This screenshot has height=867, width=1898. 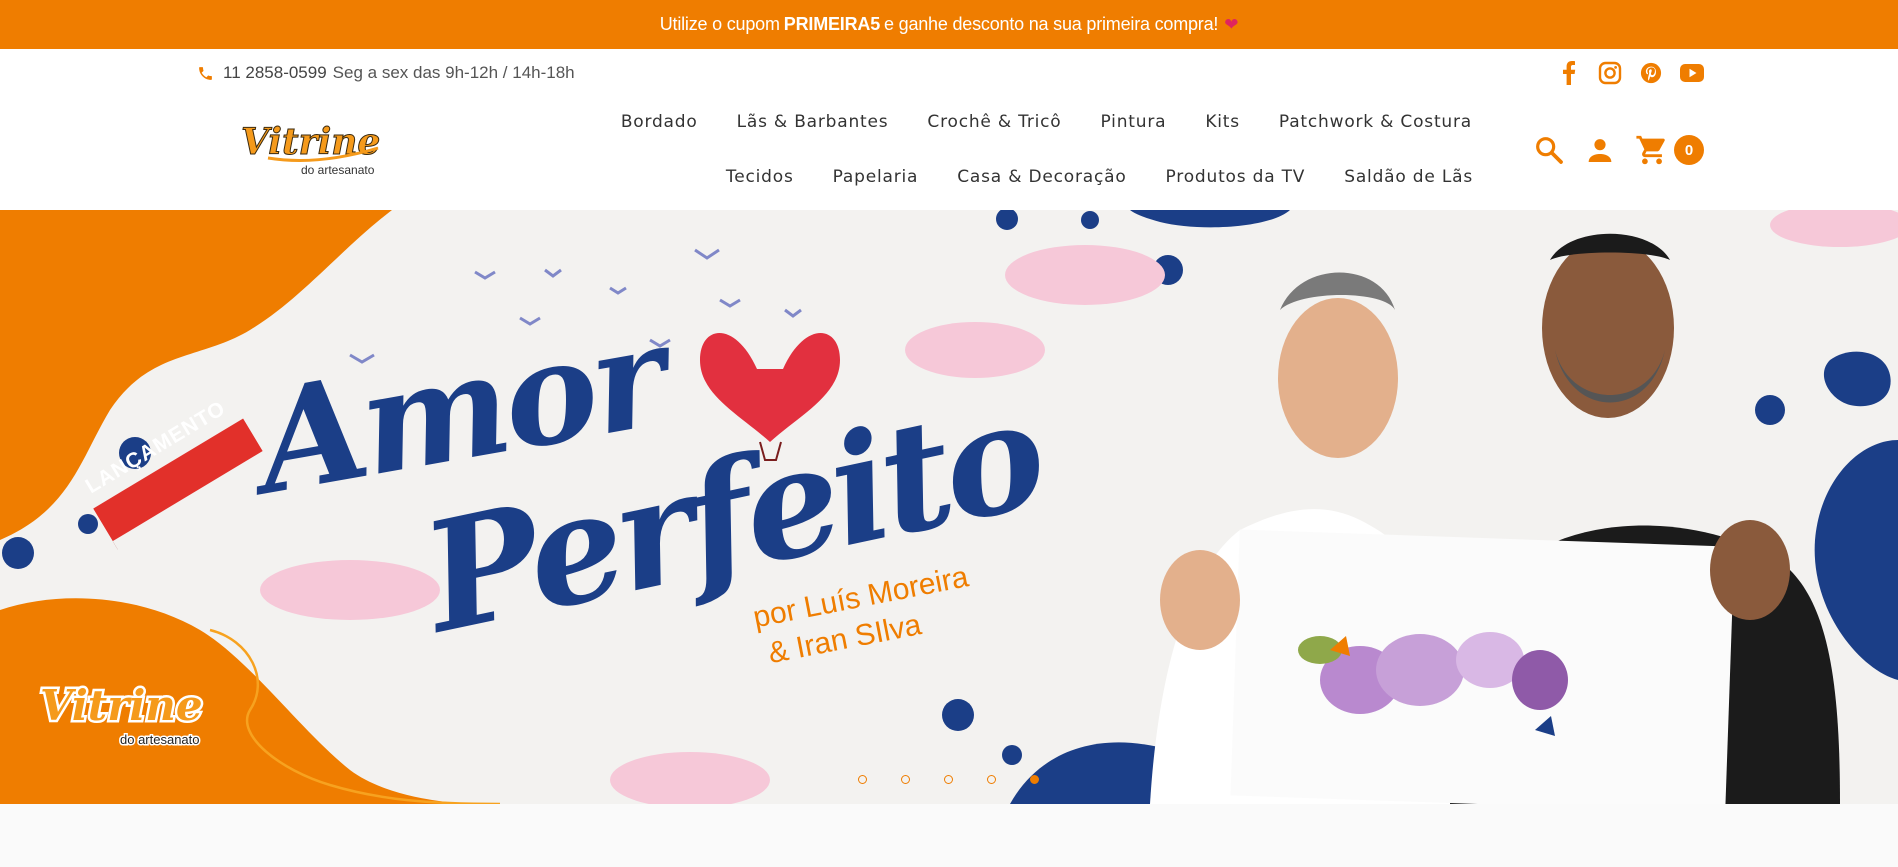 I want to click on nav-item-produtos-tv: Produtos da TV, so click(x=1236, y=177).